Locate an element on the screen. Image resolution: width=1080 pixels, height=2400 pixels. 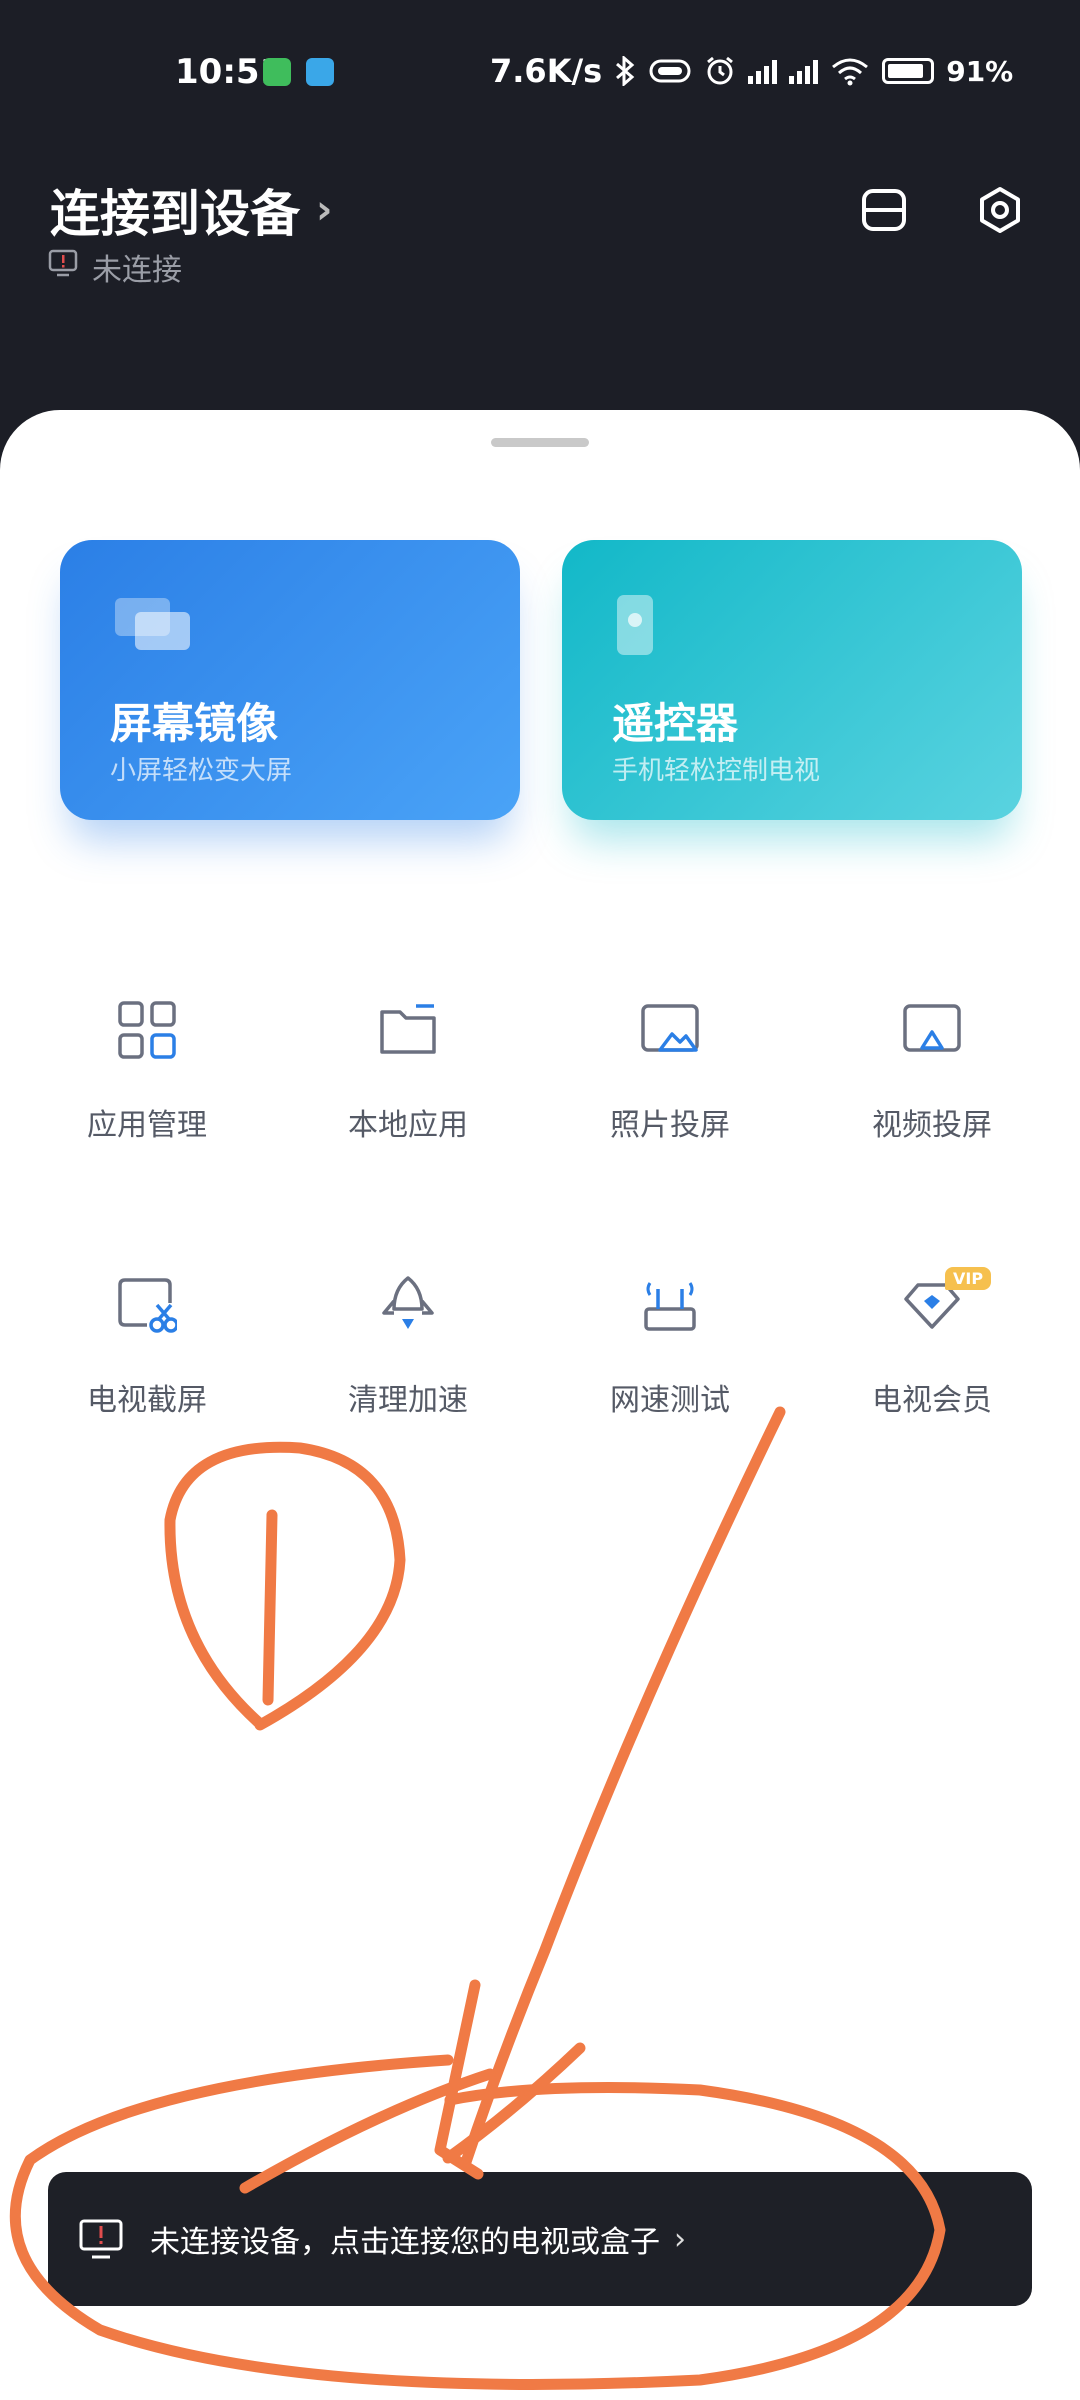
card-subtitle: 小屏轻松变大屏 is located at coordinates (201, 771).